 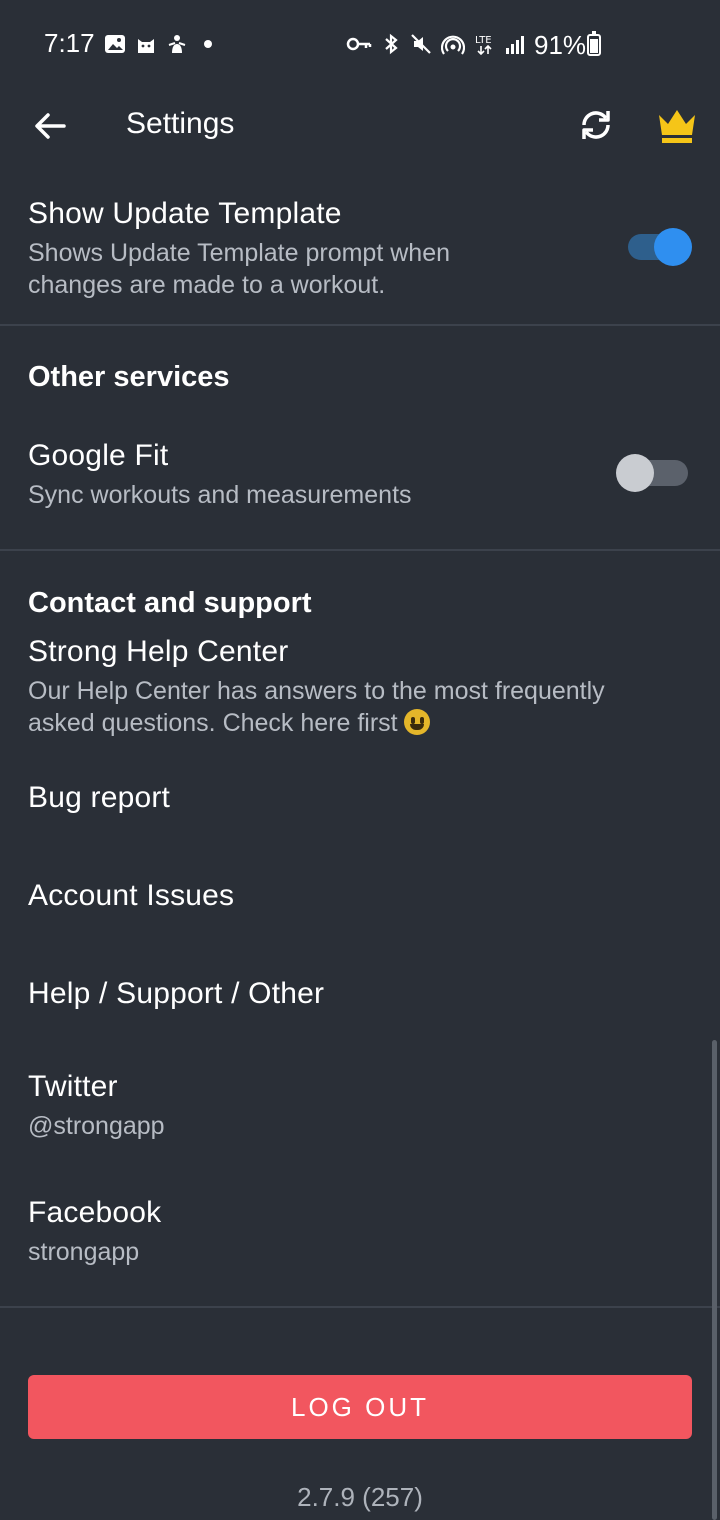 I want to click on help-center-title: Strong Help Center, so click(x=158, y=652).